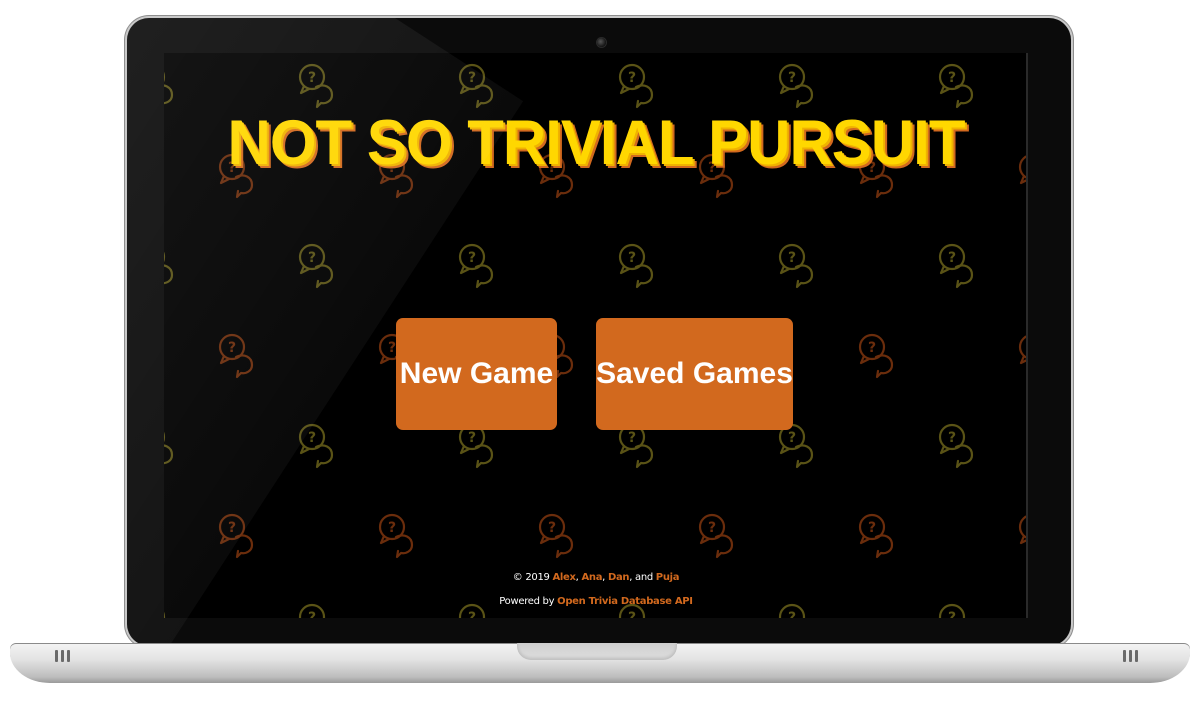 The height and width of the screenshot is (701, 1200). I want to click on page-title: NOT SO TRIVIAL PURSUIT, so click(596, 142).